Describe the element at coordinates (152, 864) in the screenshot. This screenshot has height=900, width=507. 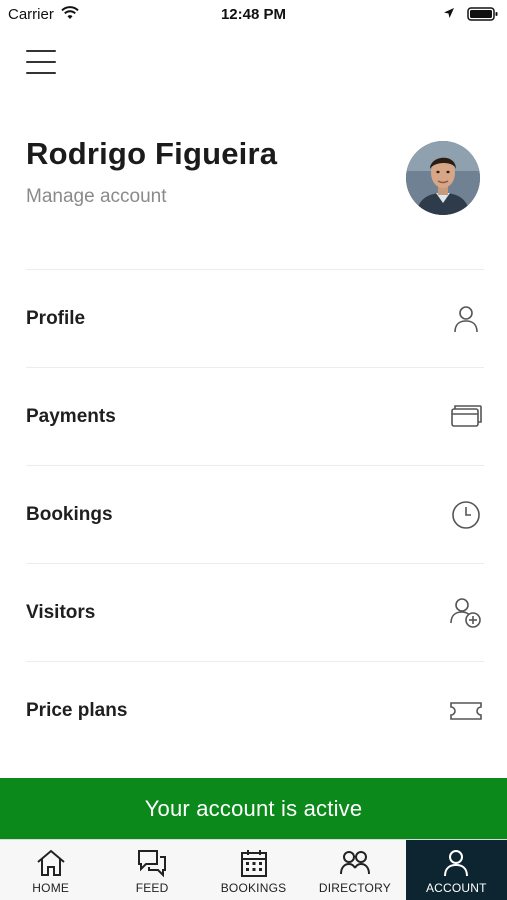
I see `chat-bubbles-icon` at that location.